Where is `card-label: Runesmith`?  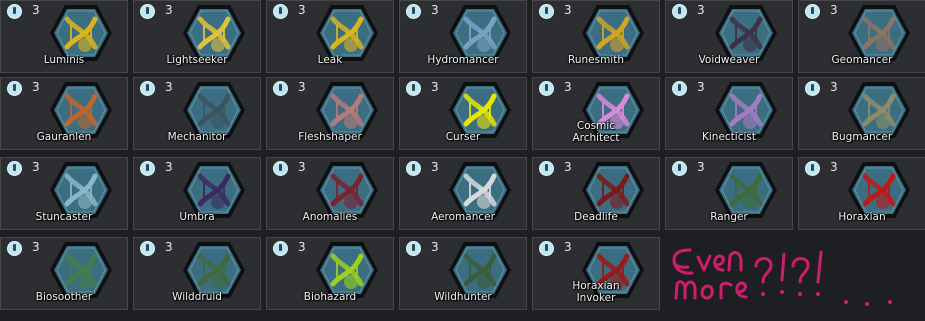
card-label: Runesmith is located at coordinates (596, 60).